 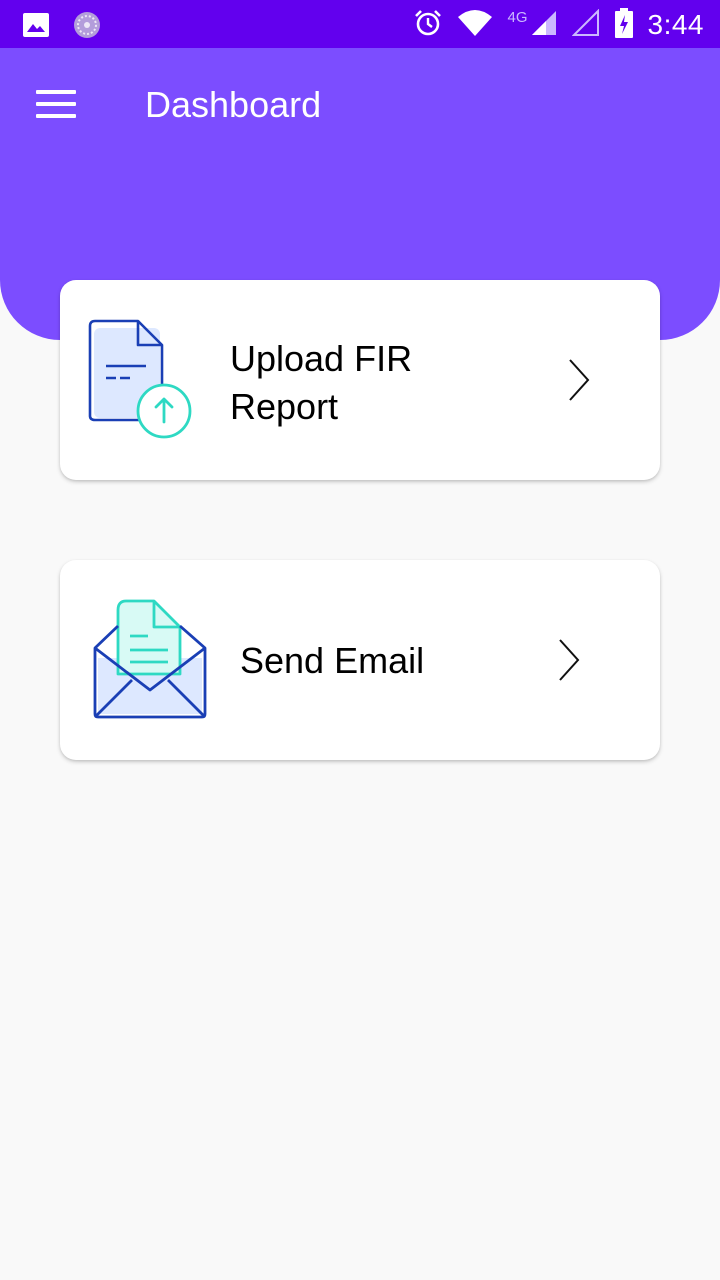 I want to click on open-envelope-document-icon, so click(x=150, y=662).